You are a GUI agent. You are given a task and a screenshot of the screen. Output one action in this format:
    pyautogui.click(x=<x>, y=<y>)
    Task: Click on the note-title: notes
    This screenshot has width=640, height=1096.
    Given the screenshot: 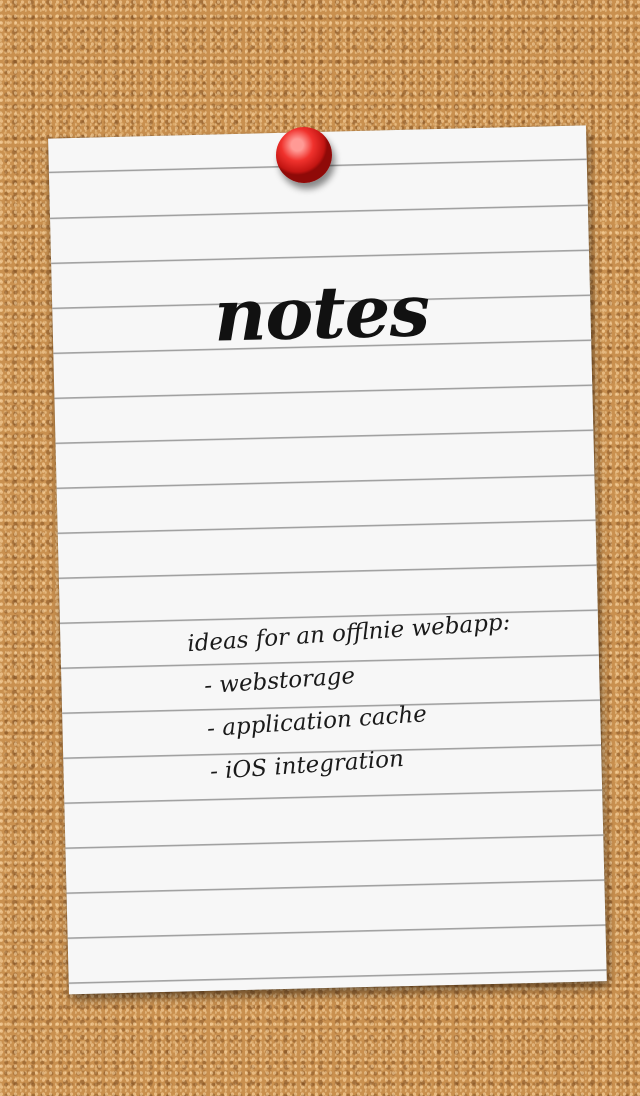 What is the action you would take?
    pyautogui.click(x=321, y=312)
    